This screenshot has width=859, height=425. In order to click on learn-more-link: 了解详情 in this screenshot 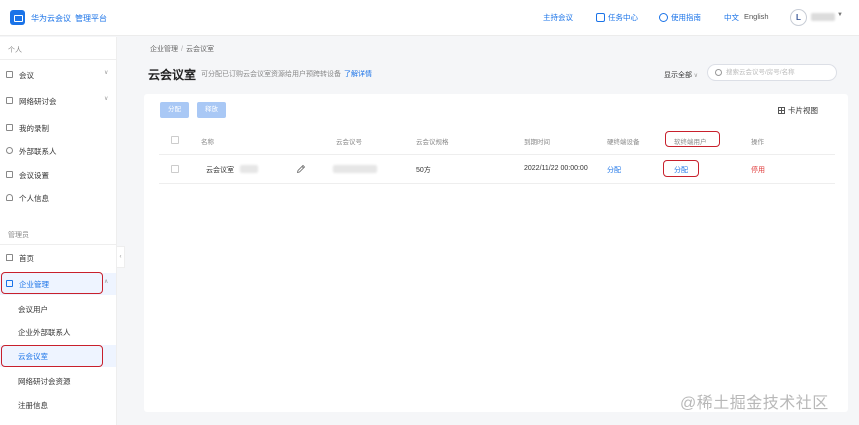, I will do `click(358, 74)`.